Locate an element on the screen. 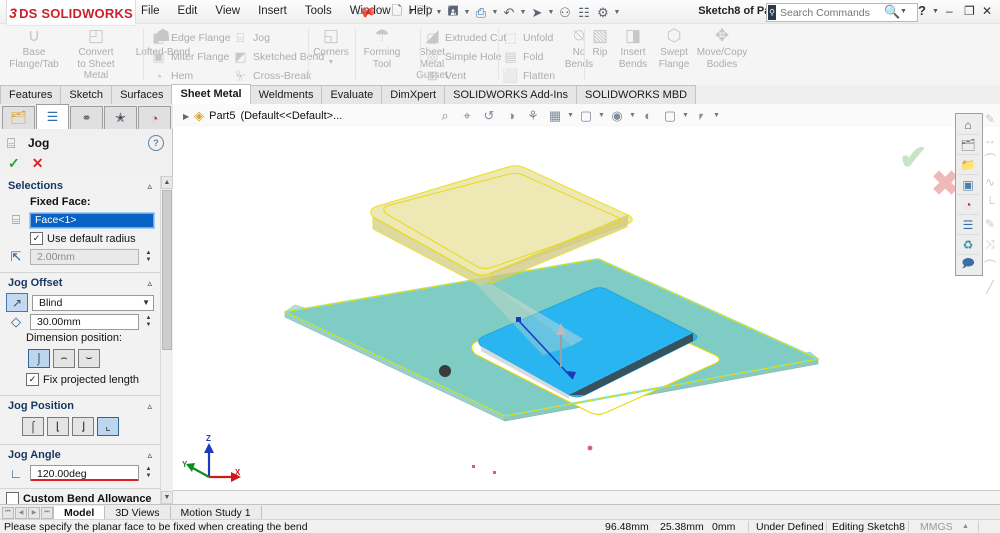  simple-hole-button: ◎ Simple Hole is located at coordinates (463, 57).